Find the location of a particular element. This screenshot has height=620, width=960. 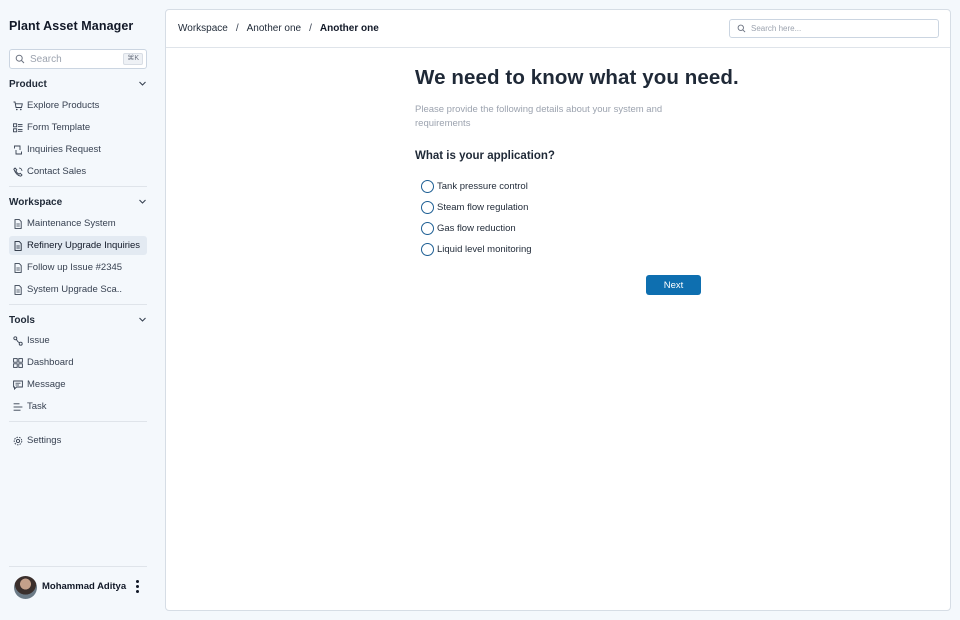

section-title: Product is located at coordinates (28, 84).